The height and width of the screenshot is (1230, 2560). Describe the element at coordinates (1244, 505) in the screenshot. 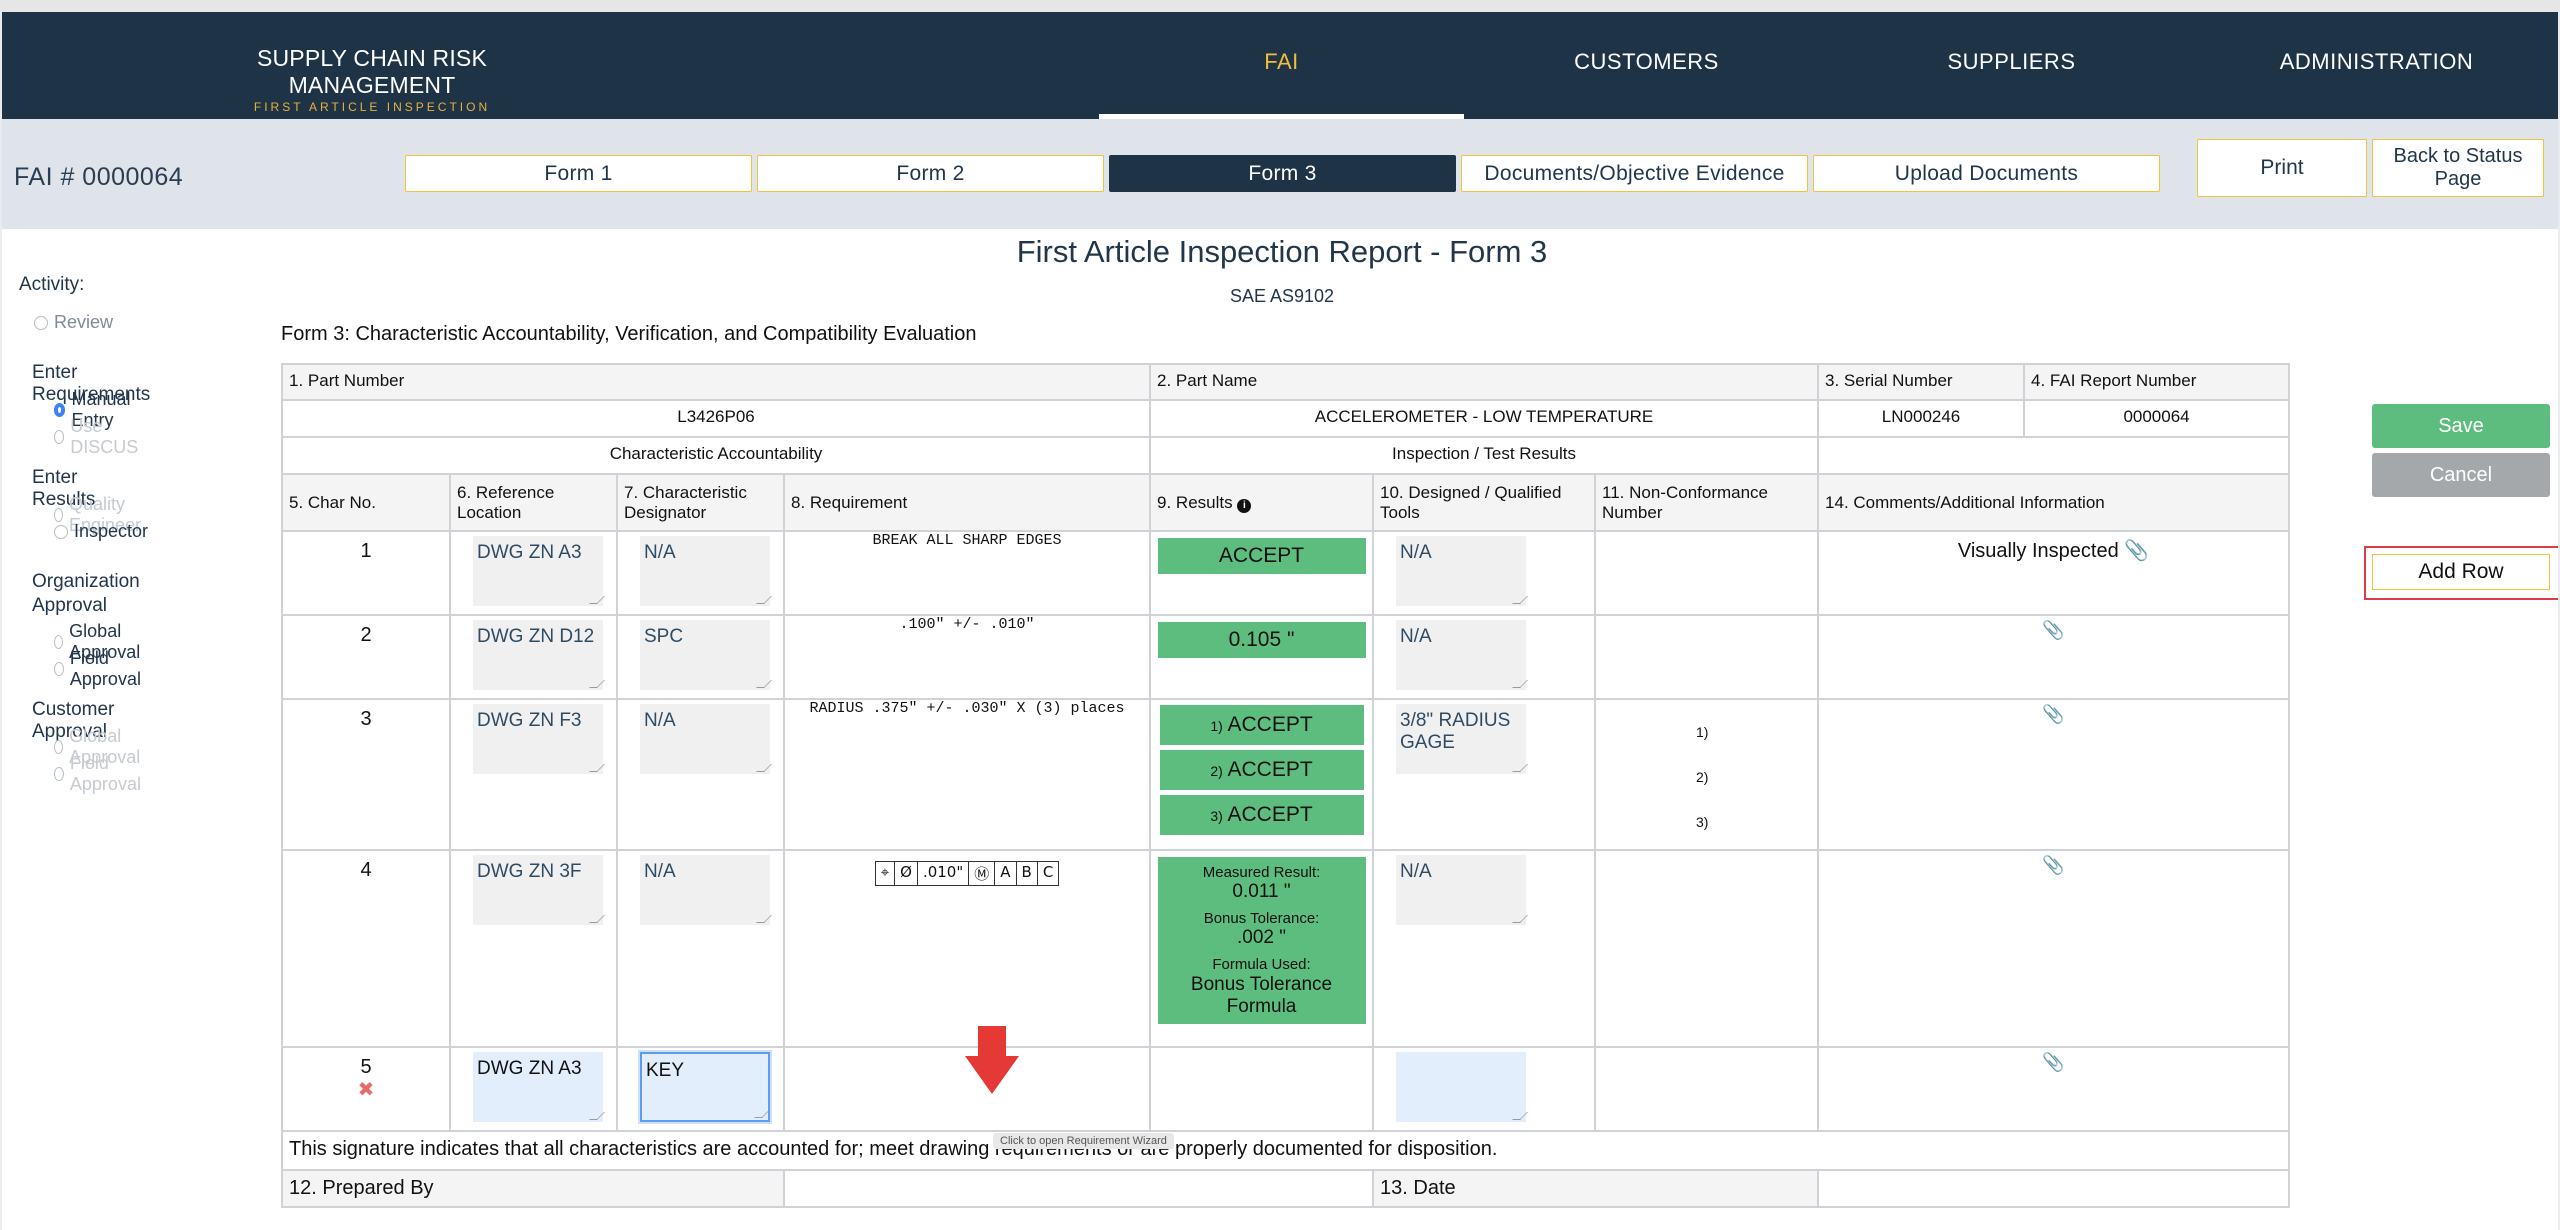

I see `info-icon: i` at that location.